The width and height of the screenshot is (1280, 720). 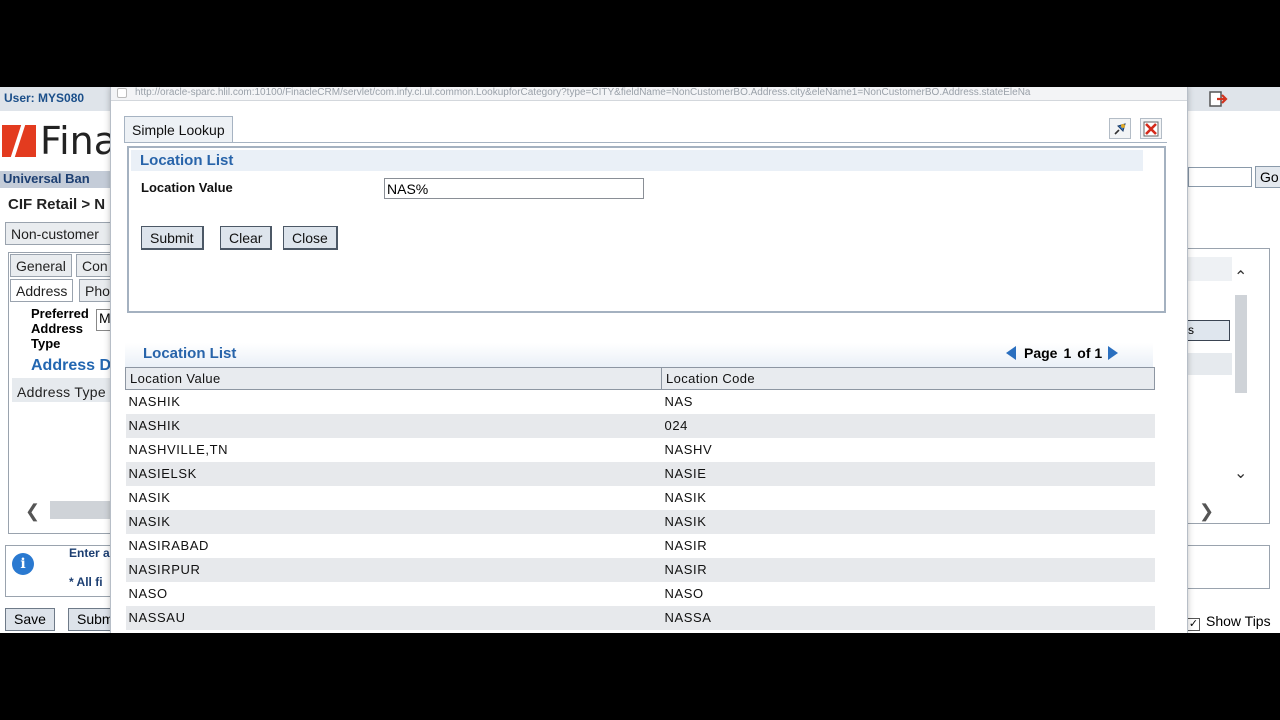 I want to click on location-value-cell: NASIELSK, so click(x=393, y=473).